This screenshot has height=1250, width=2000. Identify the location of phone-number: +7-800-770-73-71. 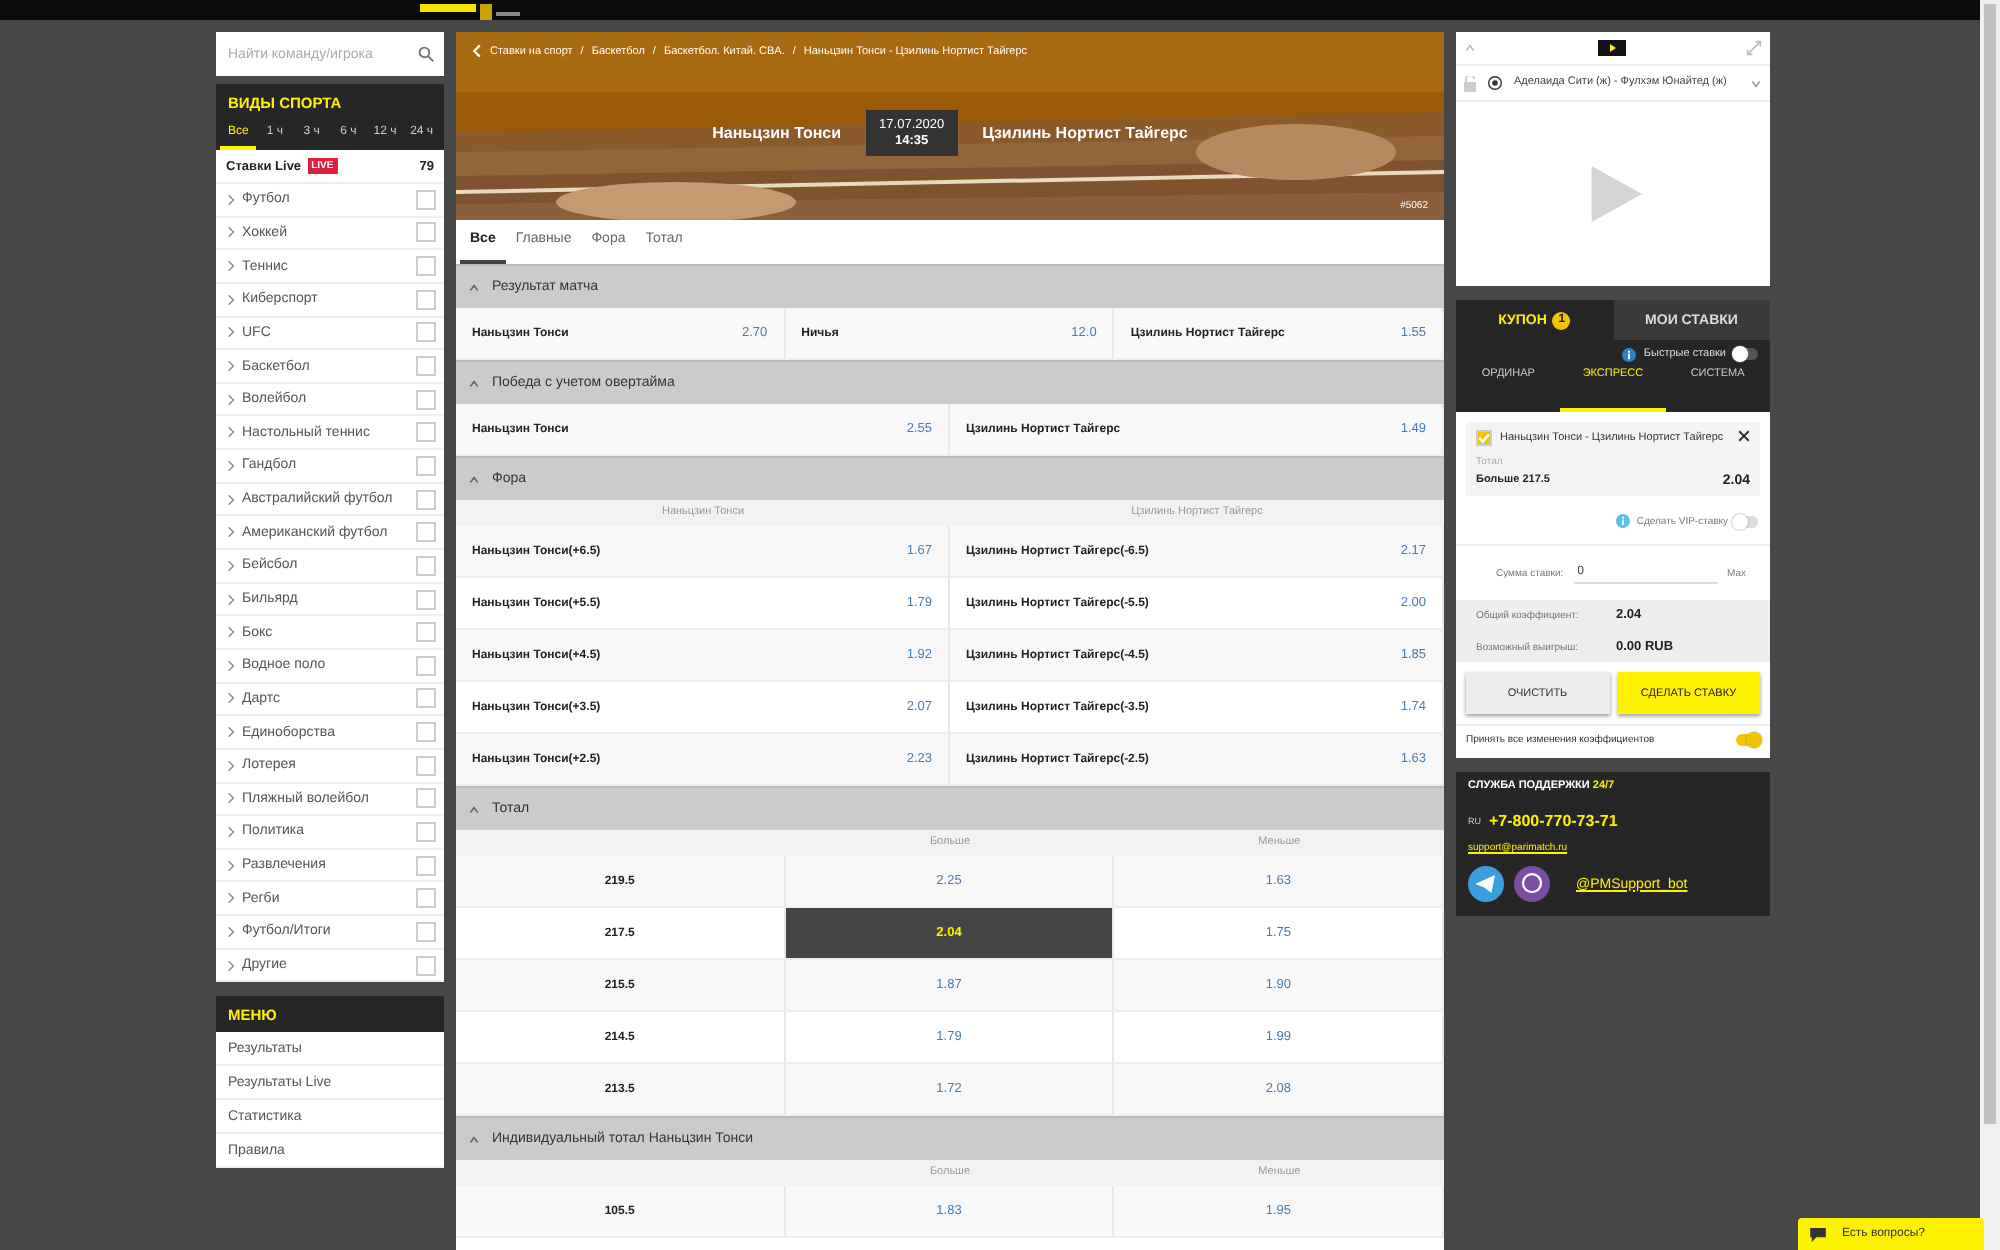
(1553, 821).